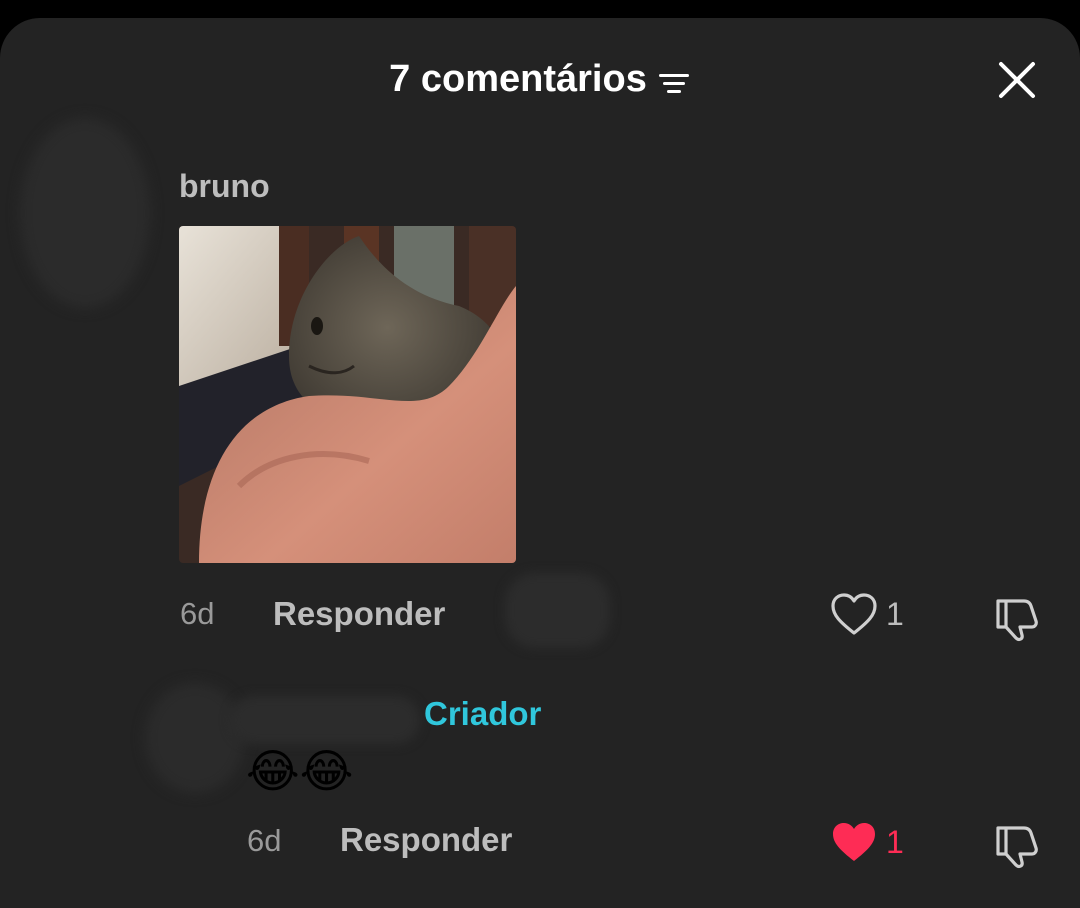 The width and height of the screenshot is (1080, 908). I want to click on like-button: 1, so click(867, 614).